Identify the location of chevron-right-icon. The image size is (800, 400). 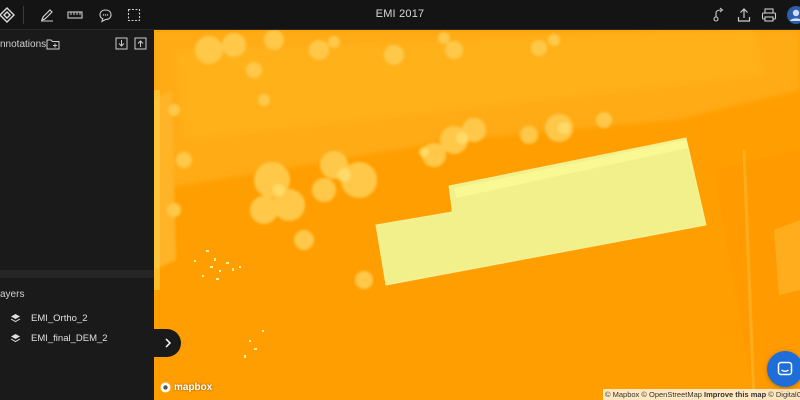
(167, 343).